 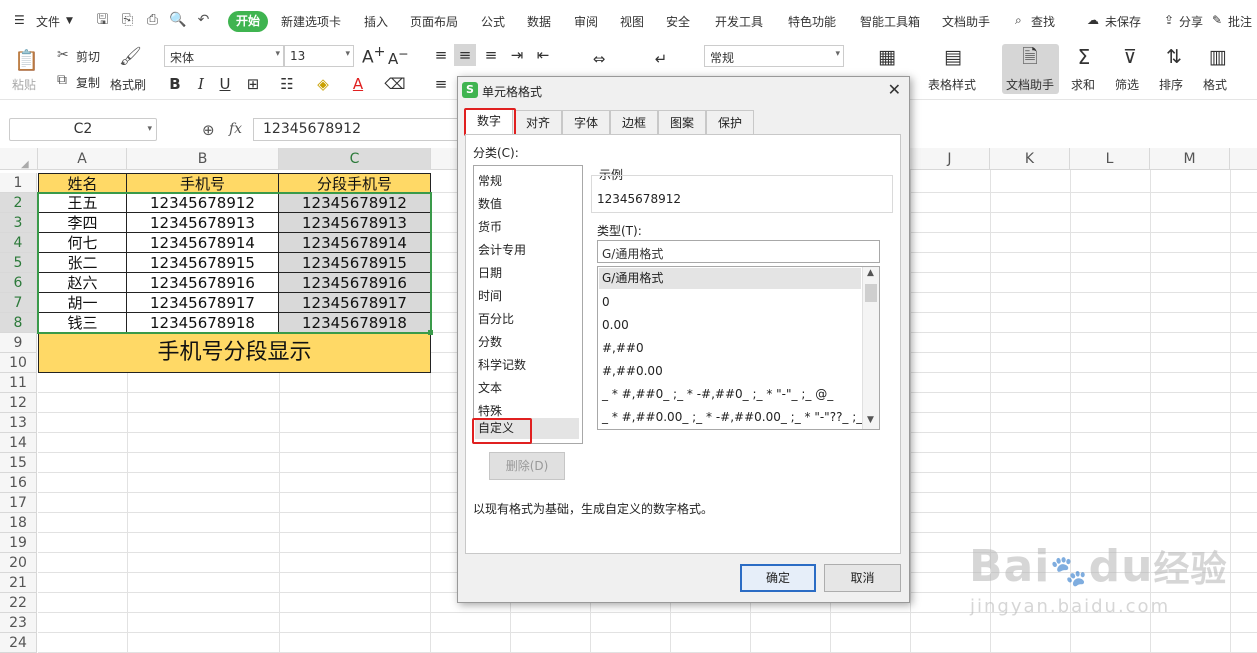 What do you see at coordinates (18, 363) in the screenshot?
I see `row-header: 10` at bounding box center [18, 363].